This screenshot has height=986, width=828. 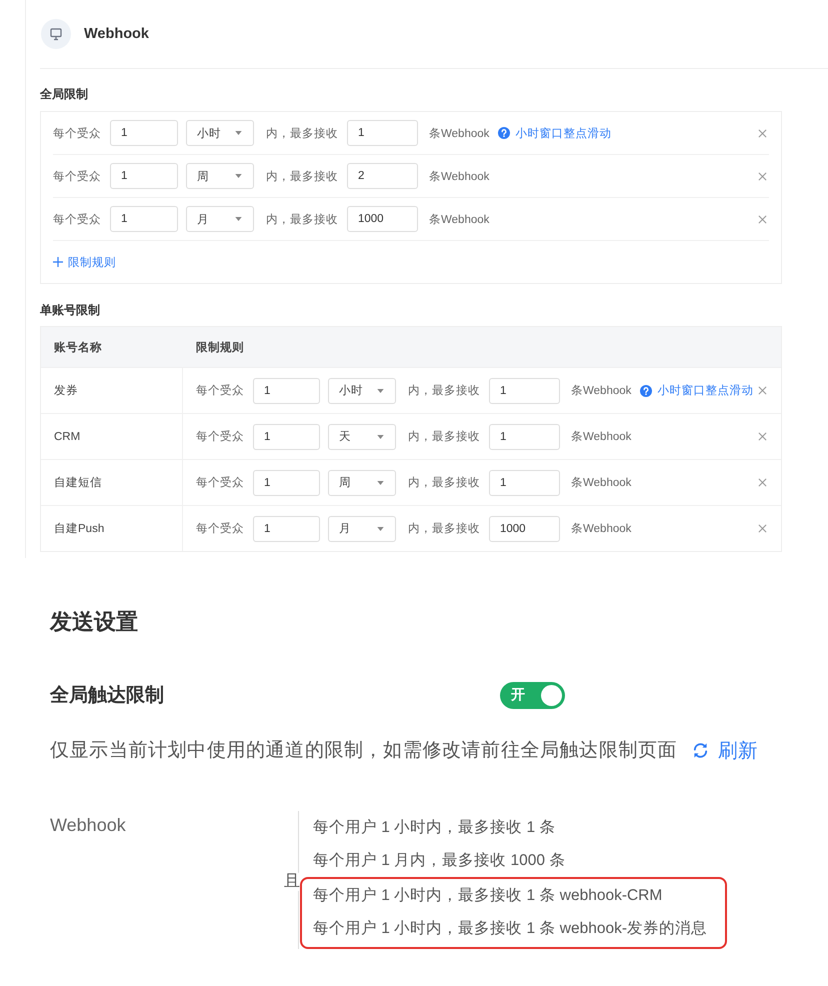 I want to click on monitor-icon, so click(x=56, y=34).